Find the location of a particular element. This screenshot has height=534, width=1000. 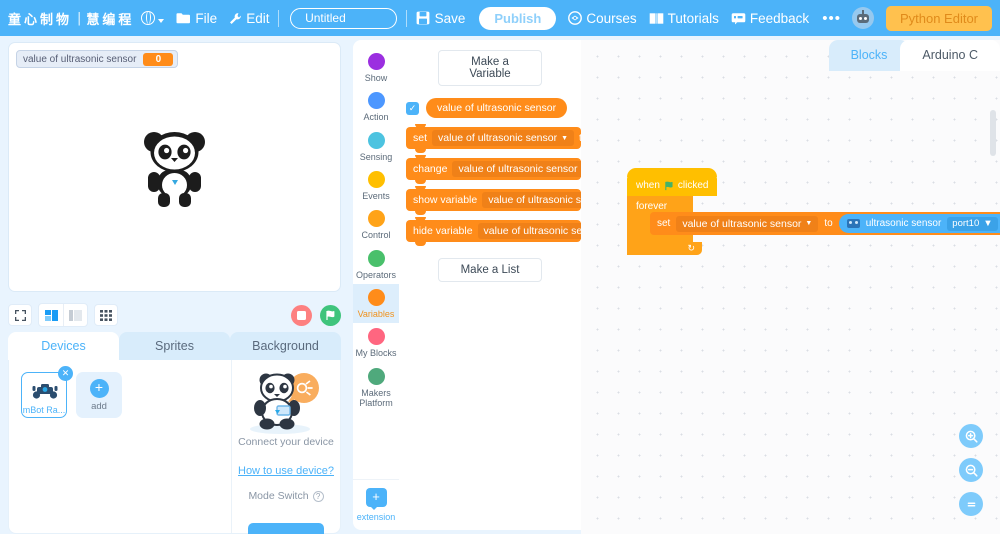

menu-courses: Courses is located at coordinates (602, 18).